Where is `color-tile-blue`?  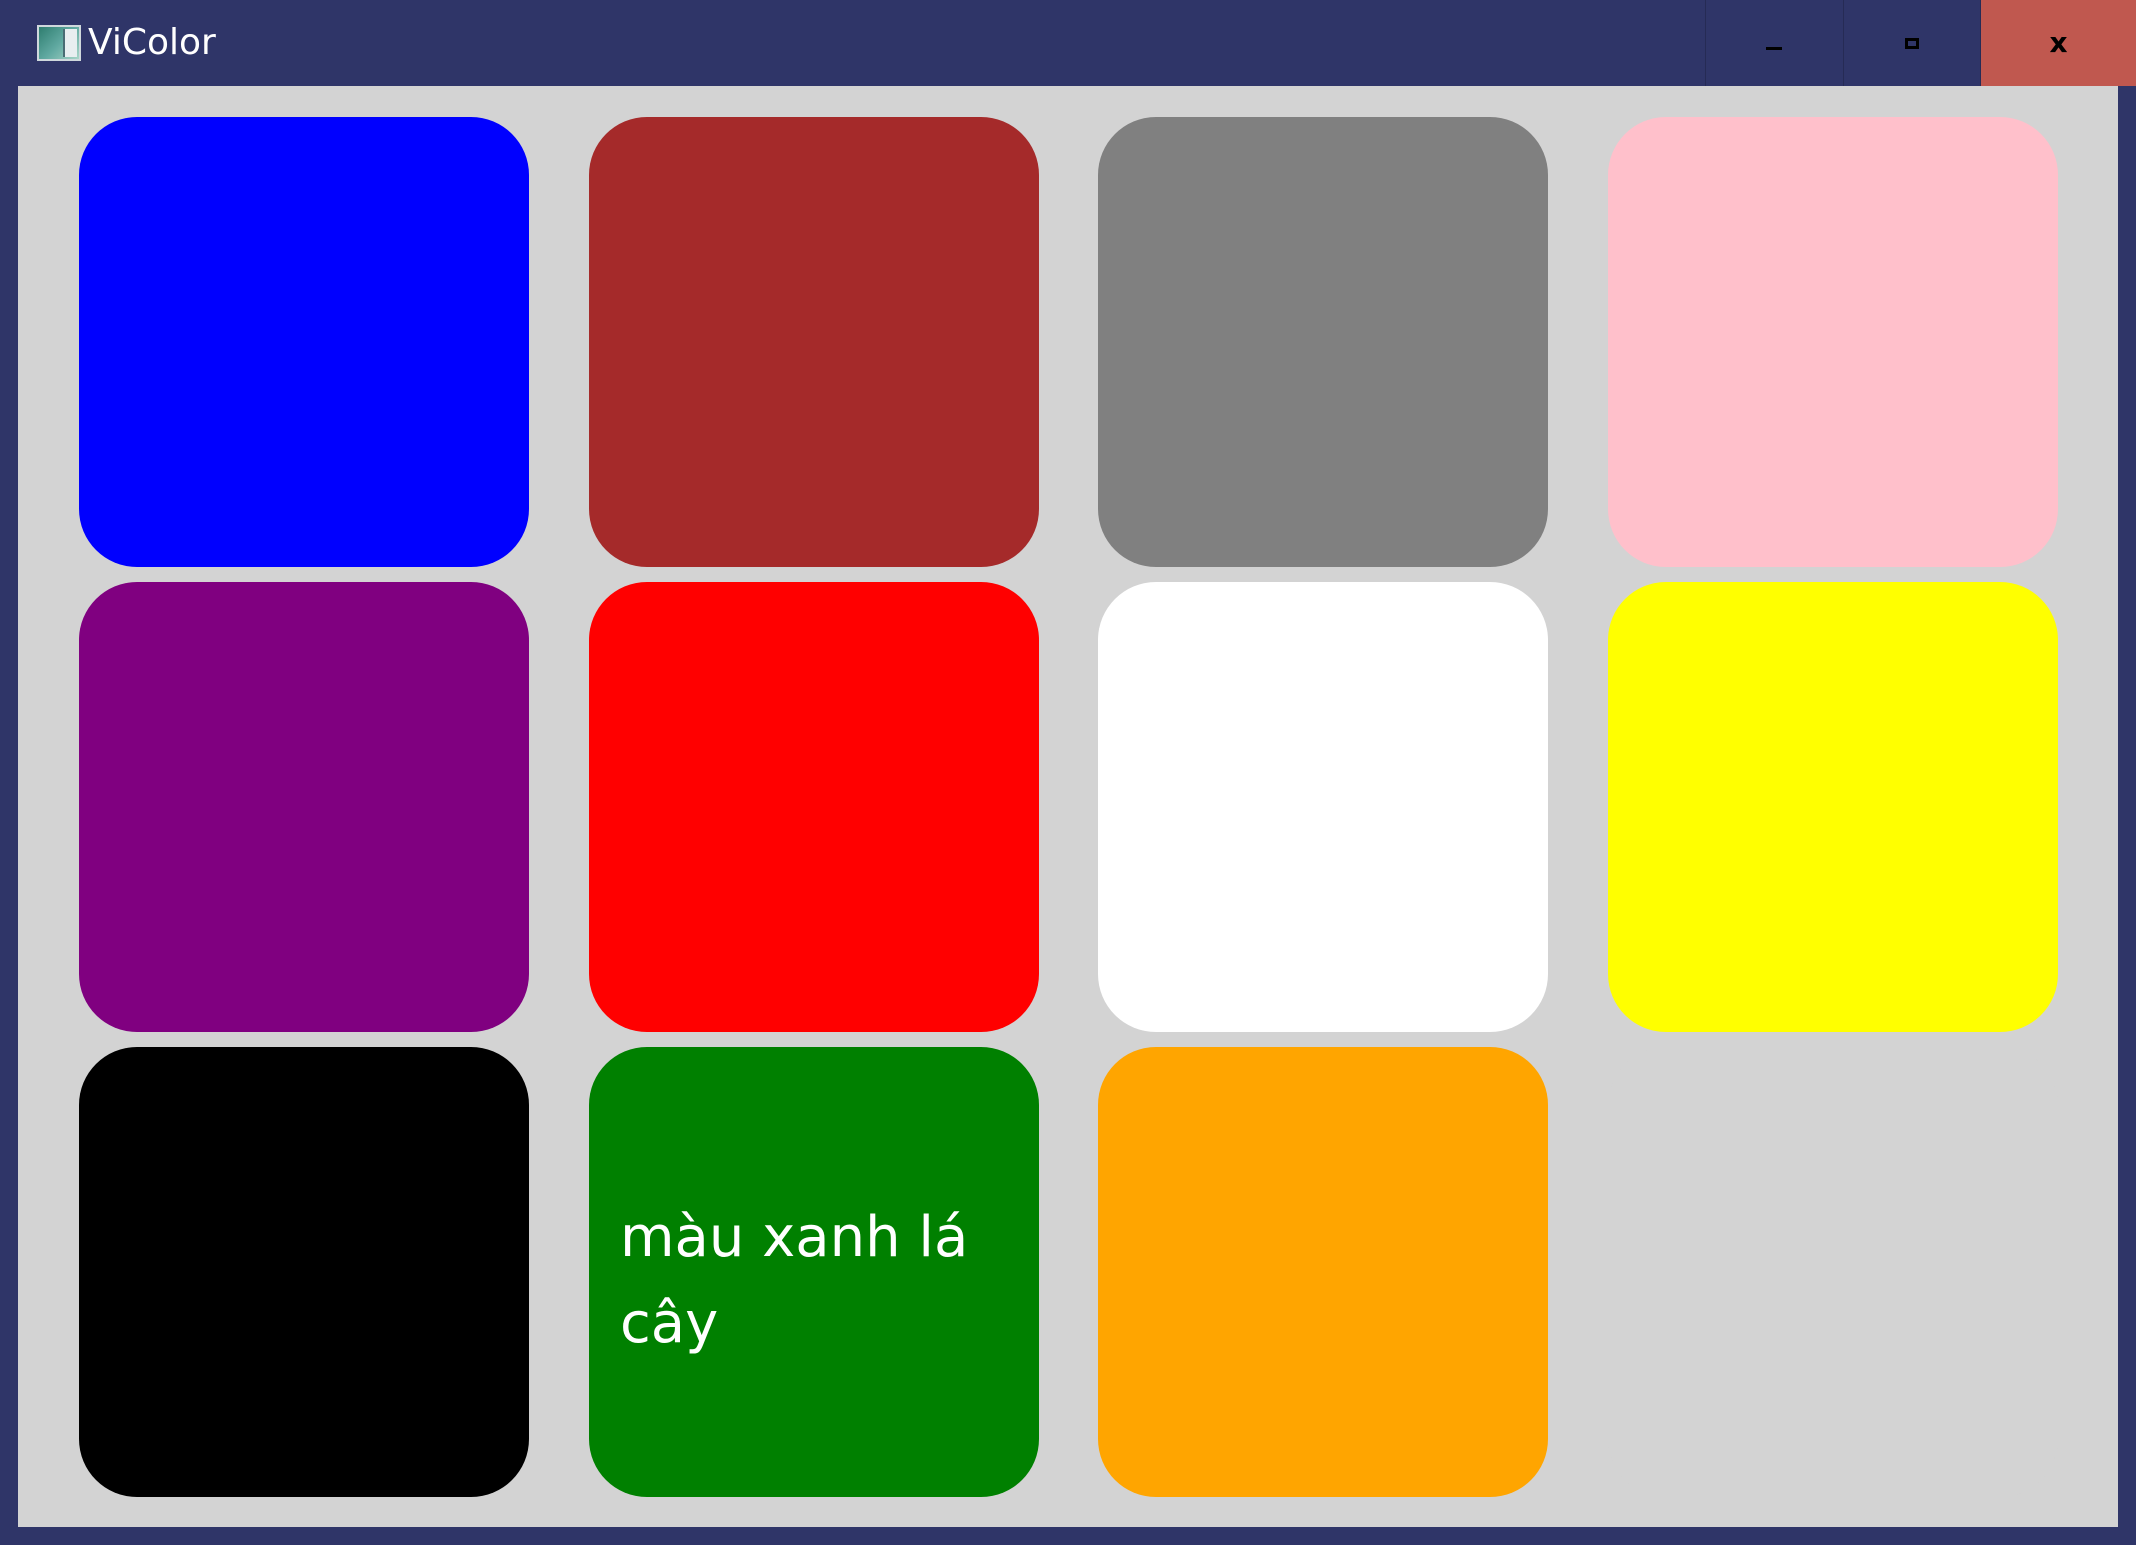 color-tile-blue is located at coordinates (304, 342).